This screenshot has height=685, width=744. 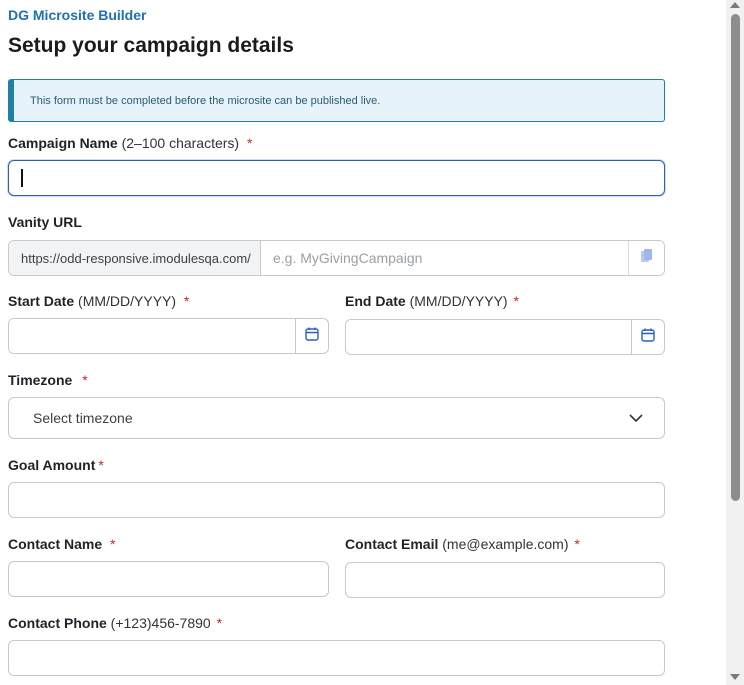 What do you see at coordinates (62, 544) in the screenshot?
I see `contact-name-label: Contact Name *` at bounding box center [62, 544].